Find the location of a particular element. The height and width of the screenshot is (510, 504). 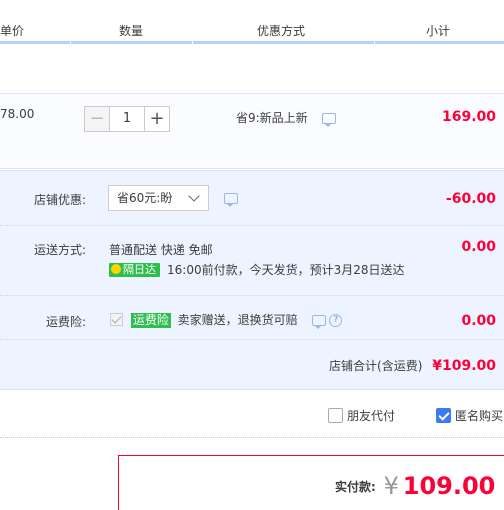

quantity-input: 1 is located at coordinates (127, 119).